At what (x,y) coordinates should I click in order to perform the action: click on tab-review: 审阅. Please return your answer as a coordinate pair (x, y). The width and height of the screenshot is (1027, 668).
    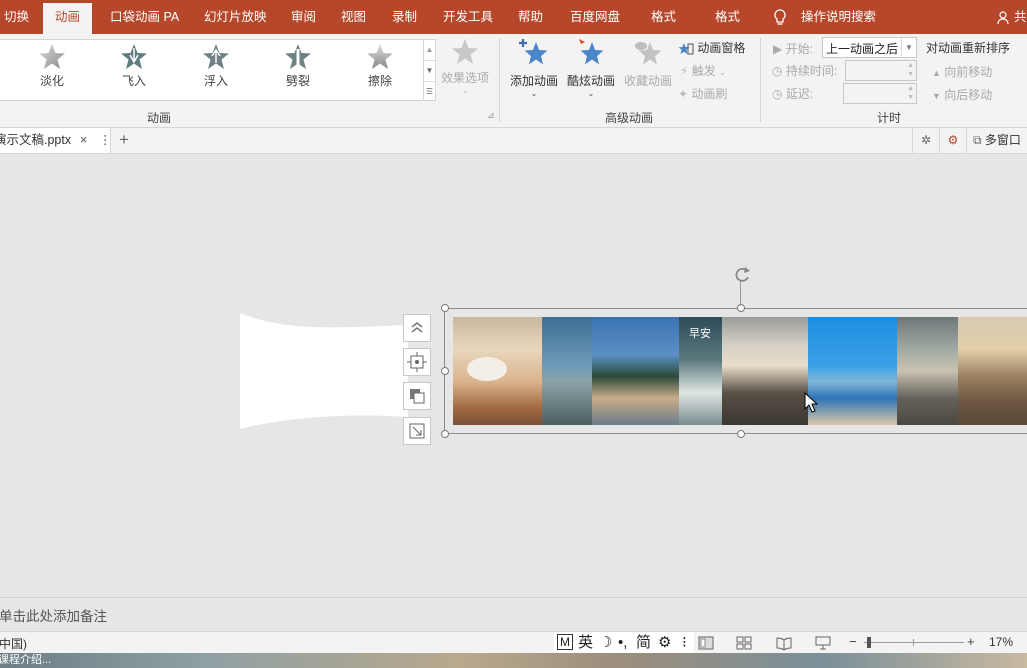
    Looking at the image, I should click on (303, 17).